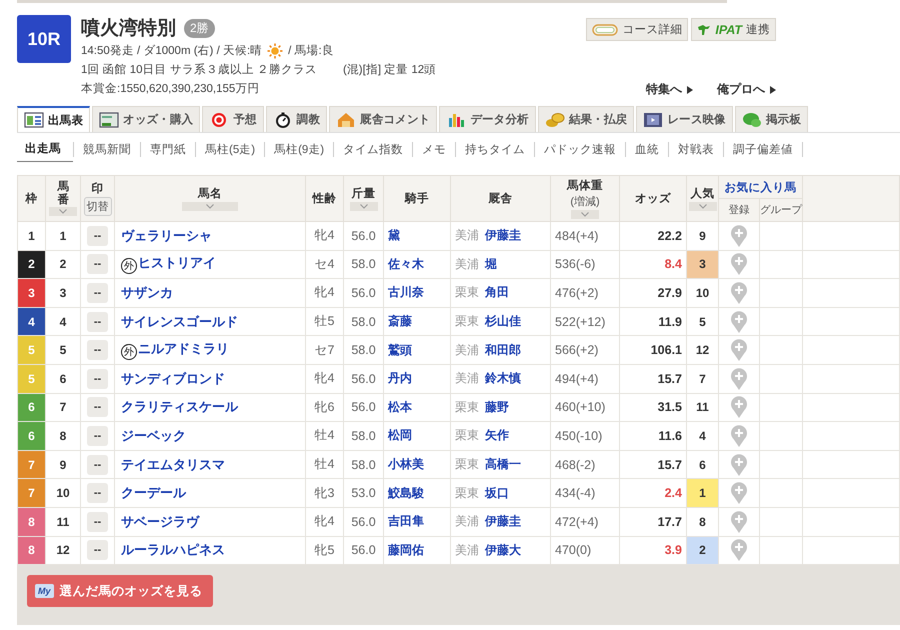  I want to click on odds-value: 11.6, so click(670, 435).